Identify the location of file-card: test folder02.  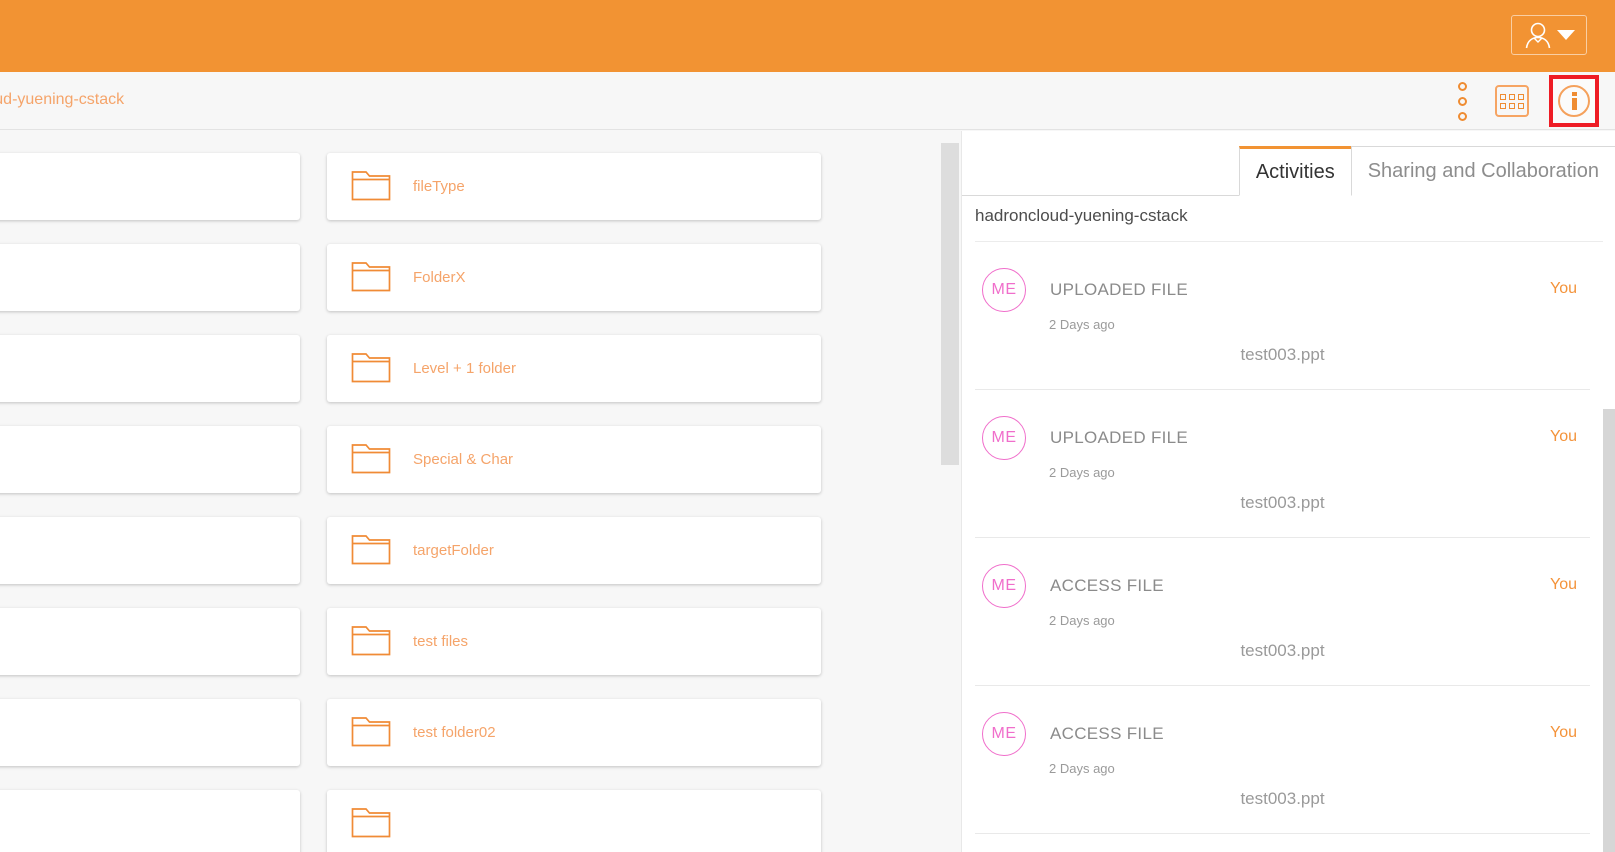
(574, 732).